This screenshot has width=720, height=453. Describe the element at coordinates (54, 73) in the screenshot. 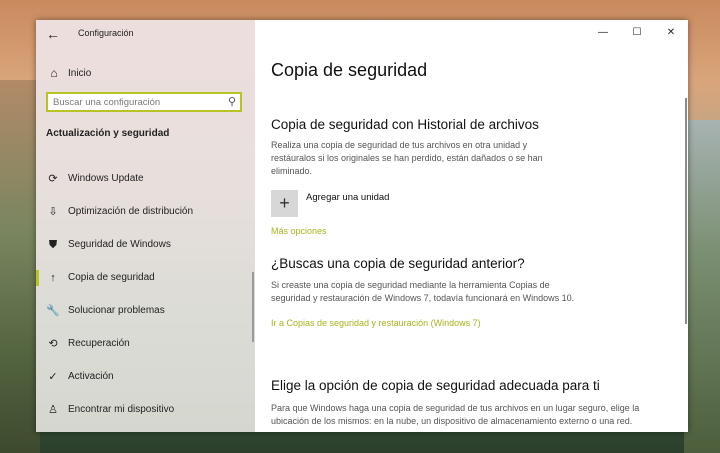

I see `home-icon: ⌂` at that location.